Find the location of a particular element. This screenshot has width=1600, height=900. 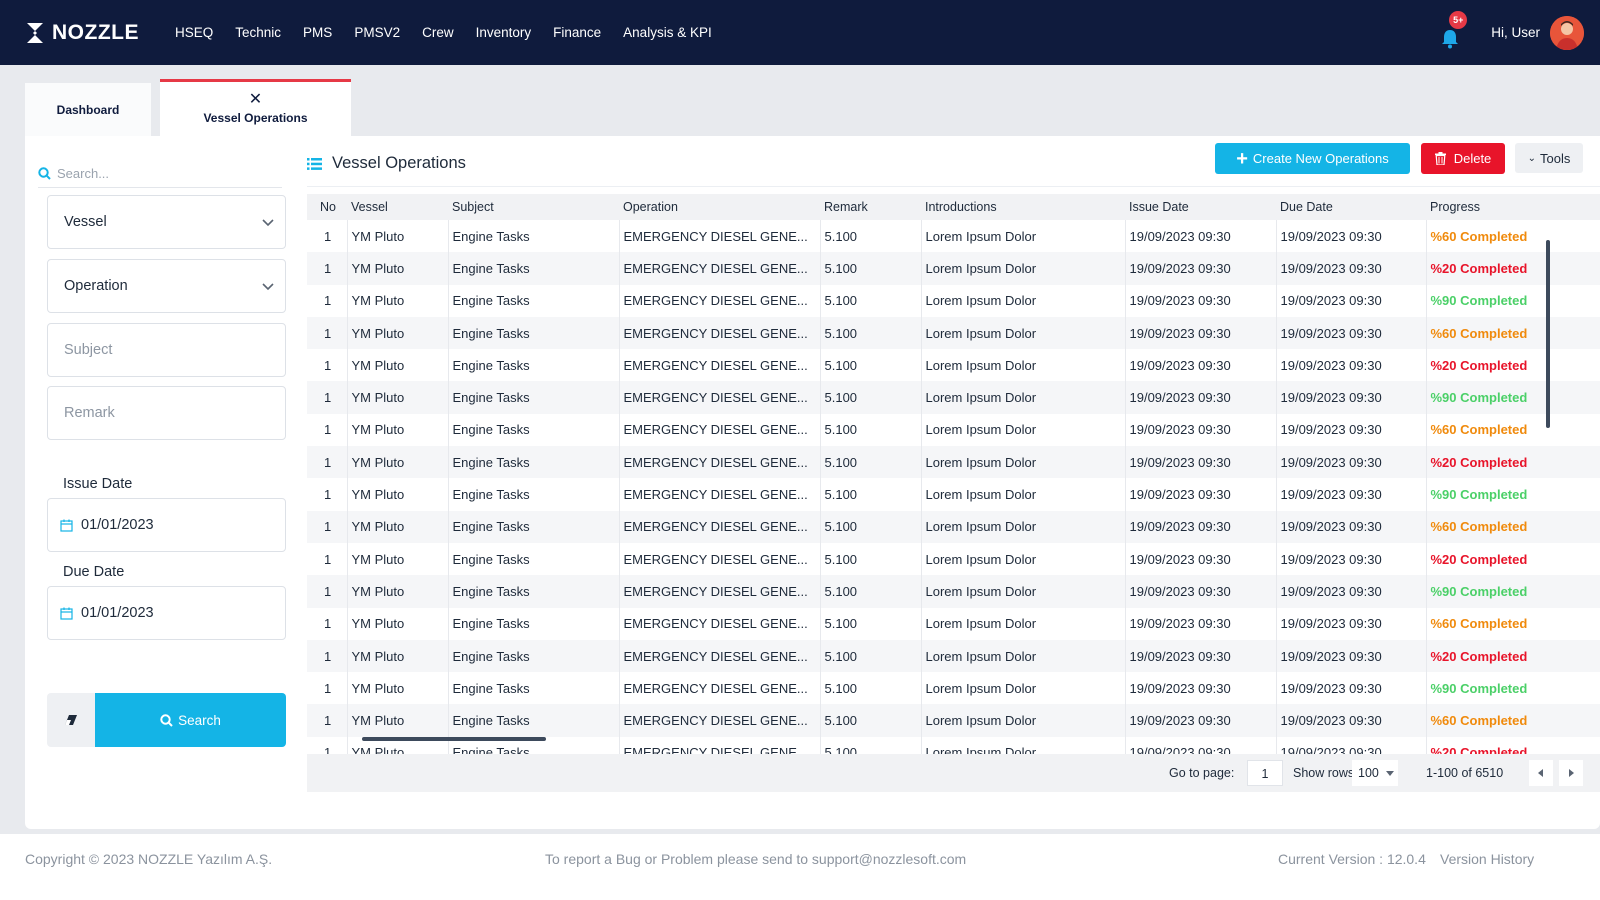

avatar is located at coordinates (1567, 32).